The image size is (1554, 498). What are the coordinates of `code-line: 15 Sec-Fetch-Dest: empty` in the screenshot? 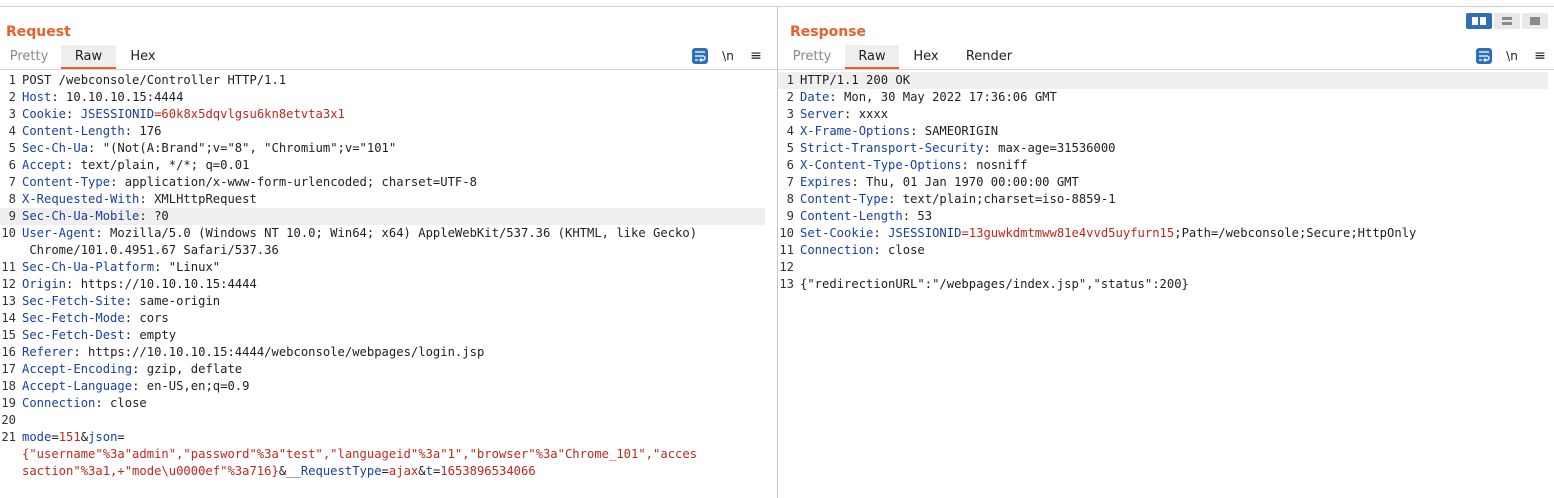 It's located at (382, 335).